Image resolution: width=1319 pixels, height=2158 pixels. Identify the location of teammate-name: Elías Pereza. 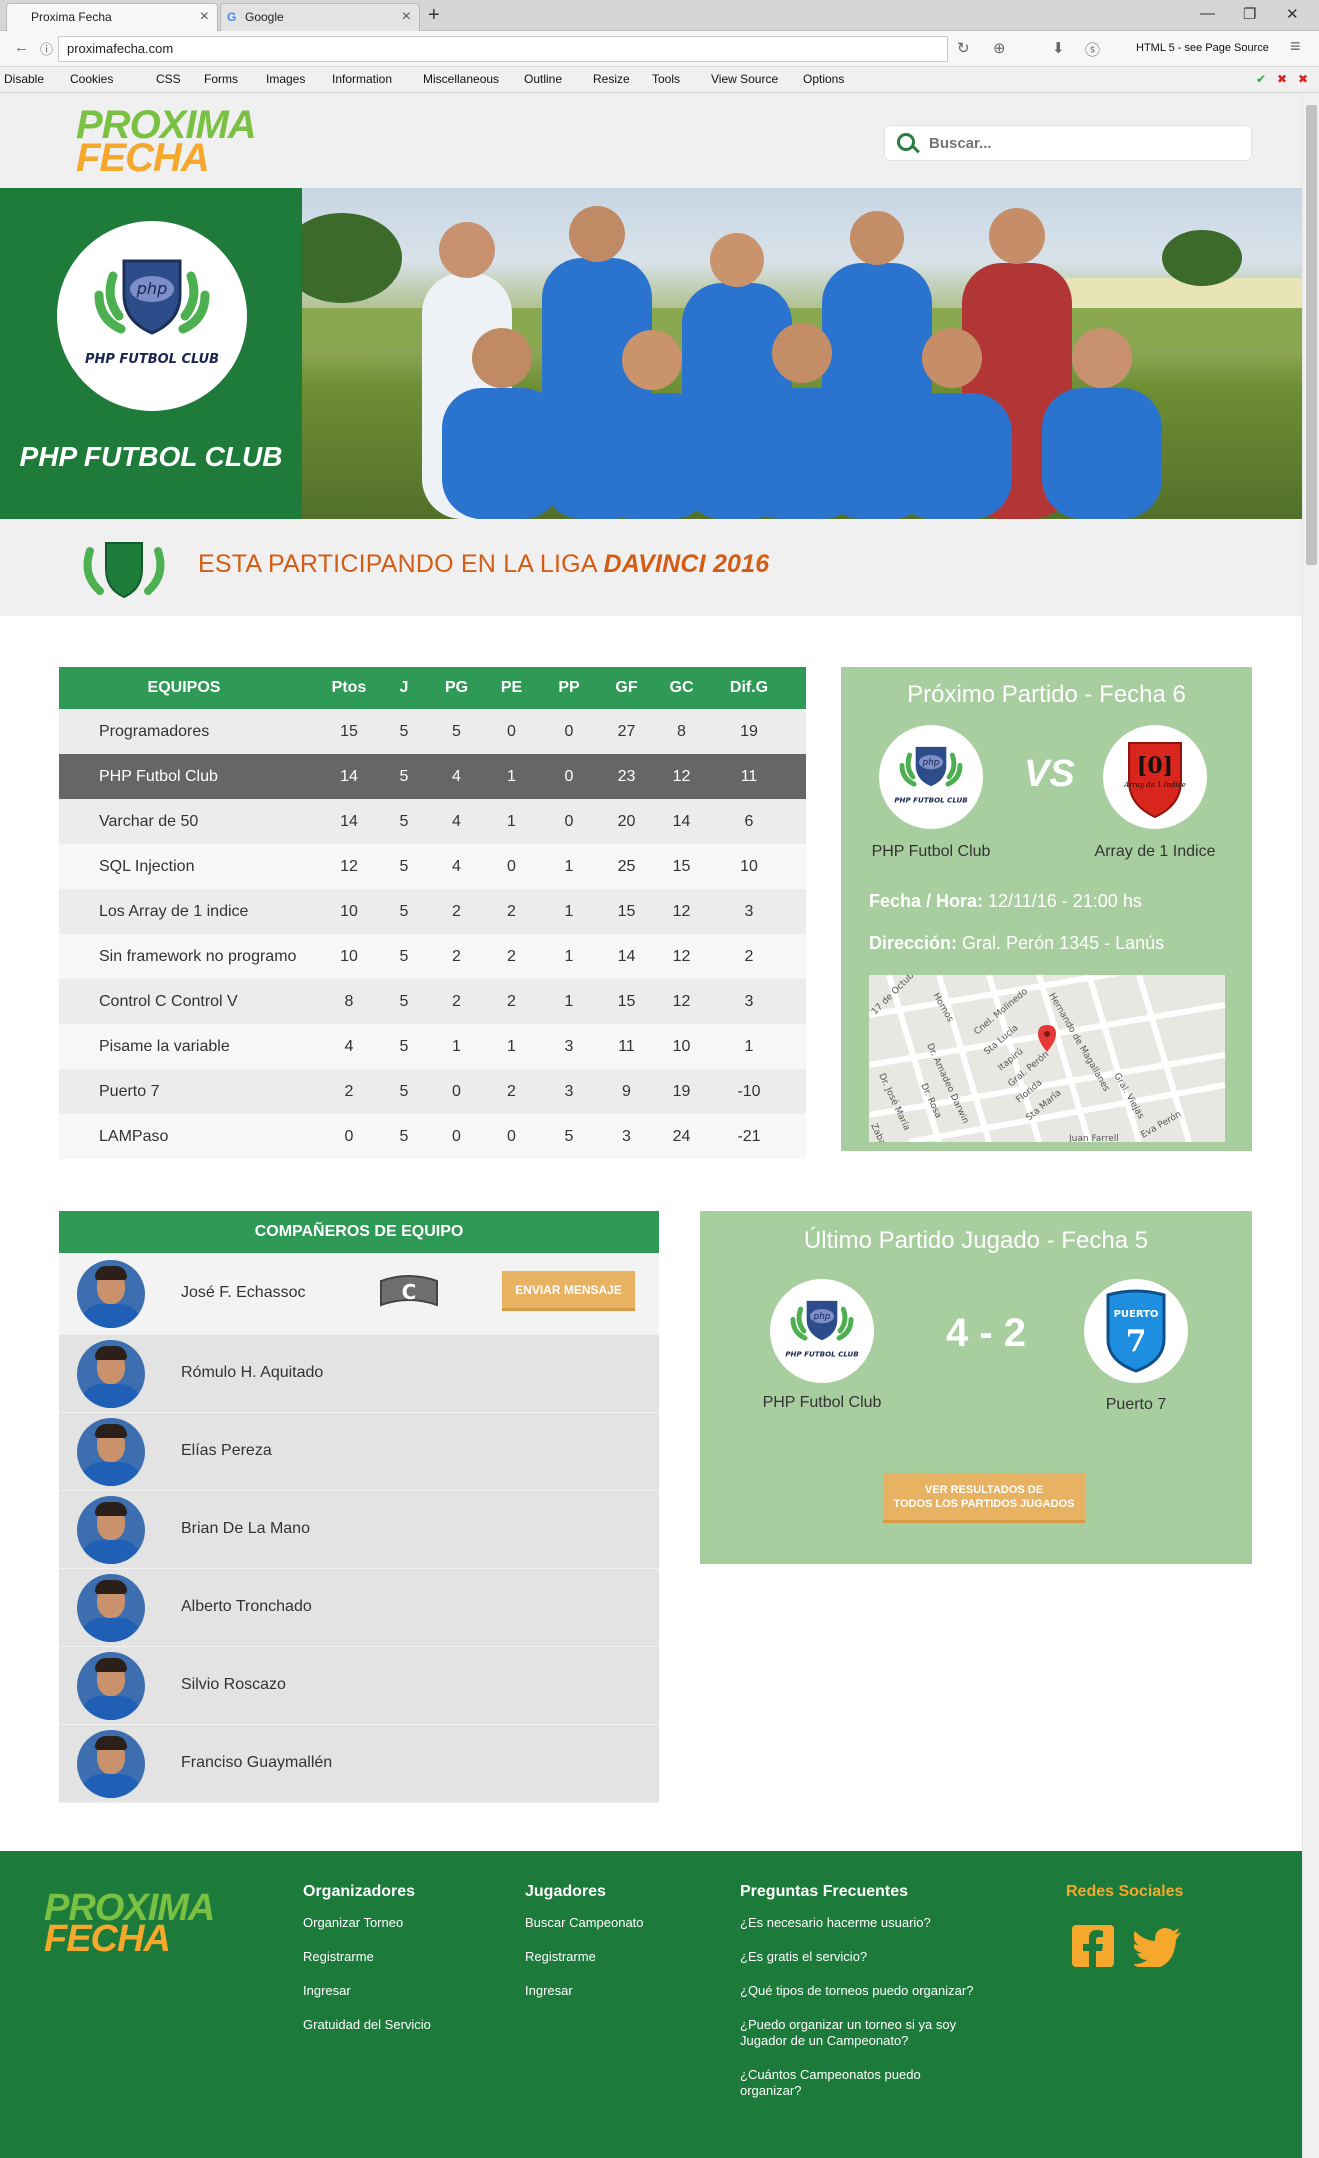
(226, 1451).